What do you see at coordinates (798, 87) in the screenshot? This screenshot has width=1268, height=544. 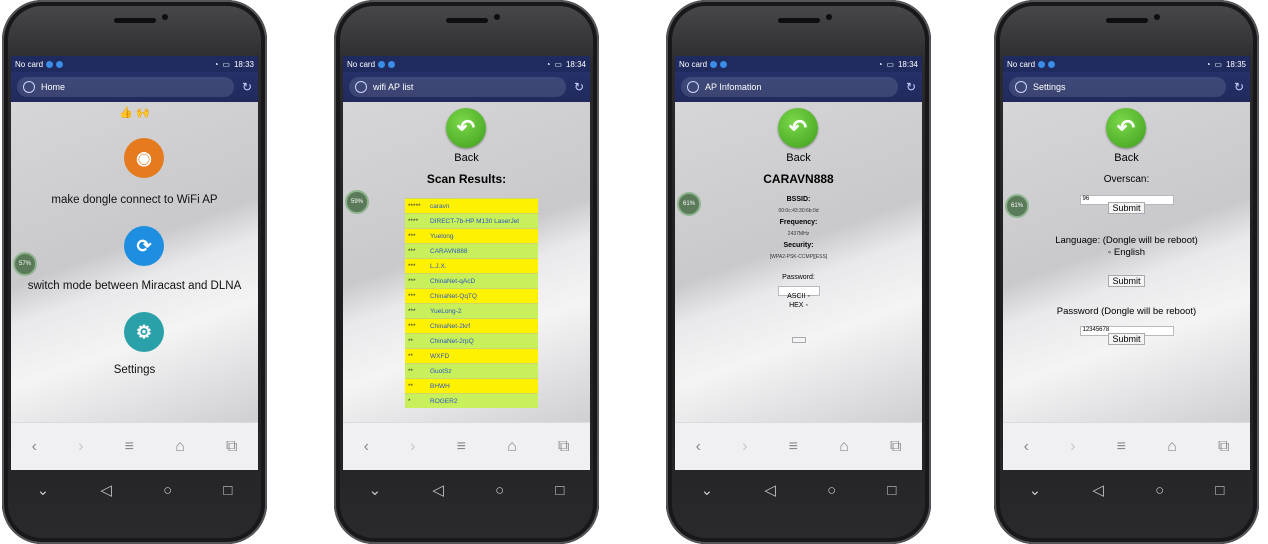 I see `browser-url-bar: AP Infomation ↻` at bounding box center [798, 87].